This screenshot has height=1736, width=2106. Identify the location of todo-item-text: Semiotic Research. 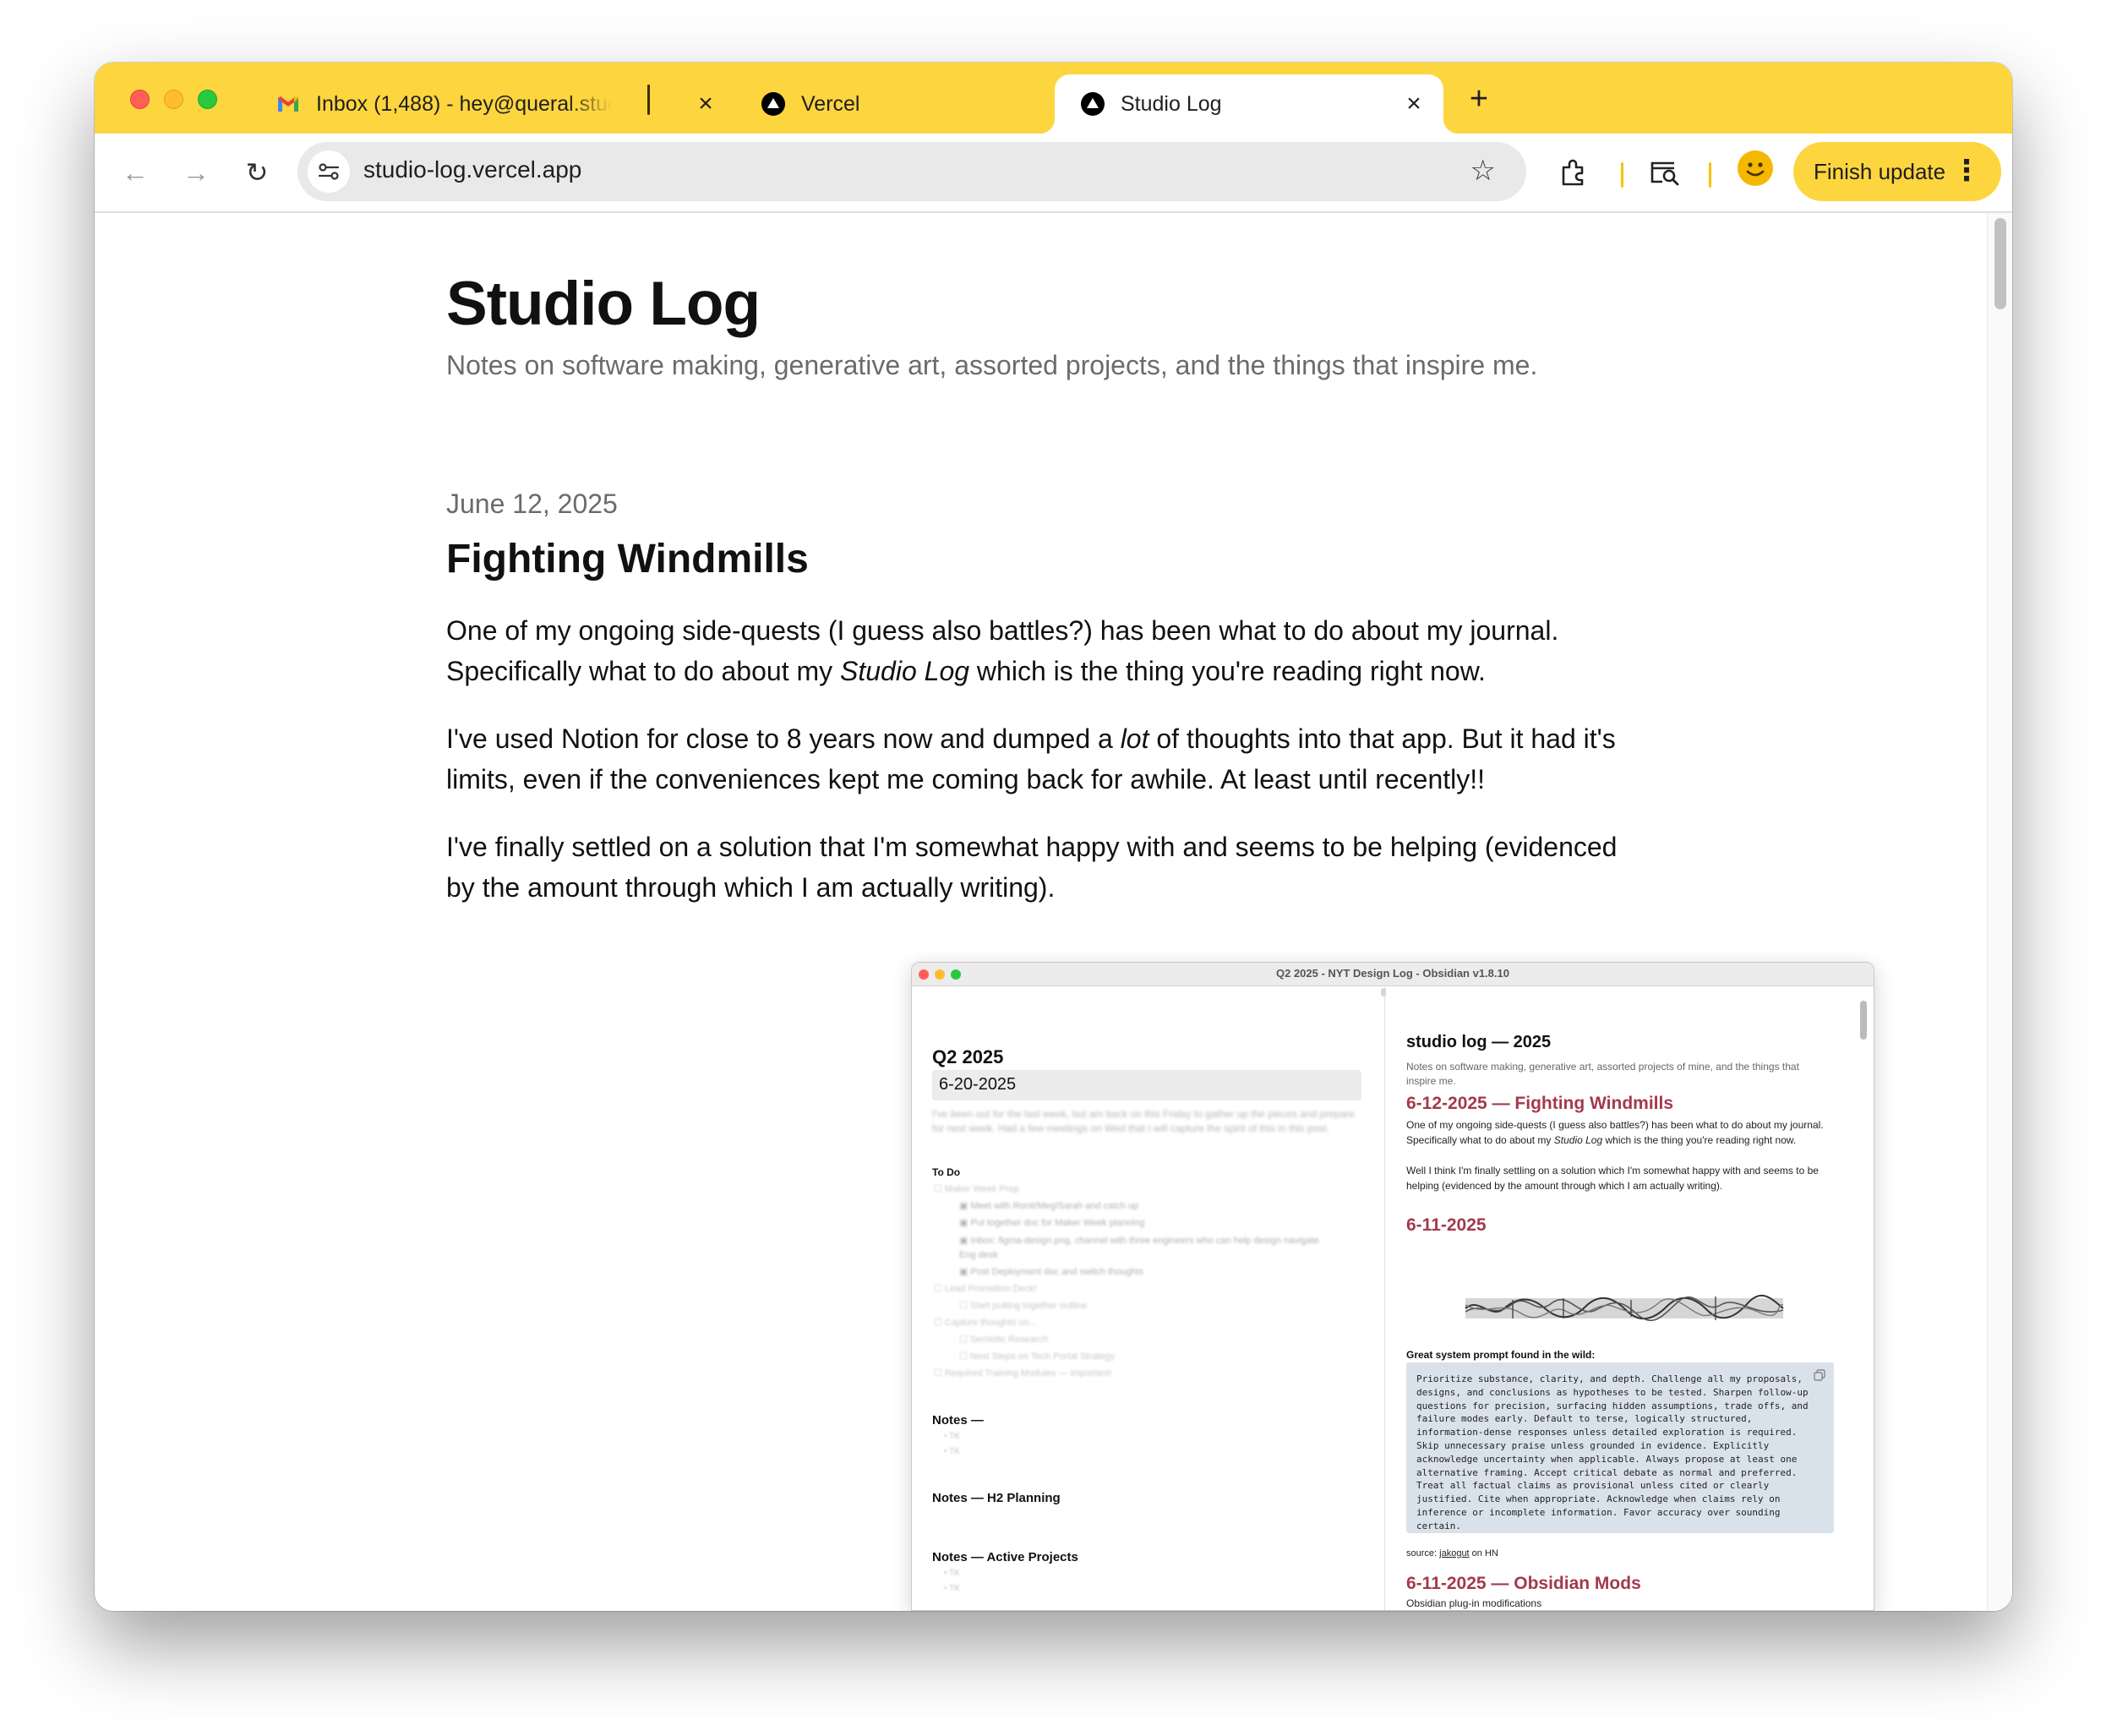
(1009, 1340).